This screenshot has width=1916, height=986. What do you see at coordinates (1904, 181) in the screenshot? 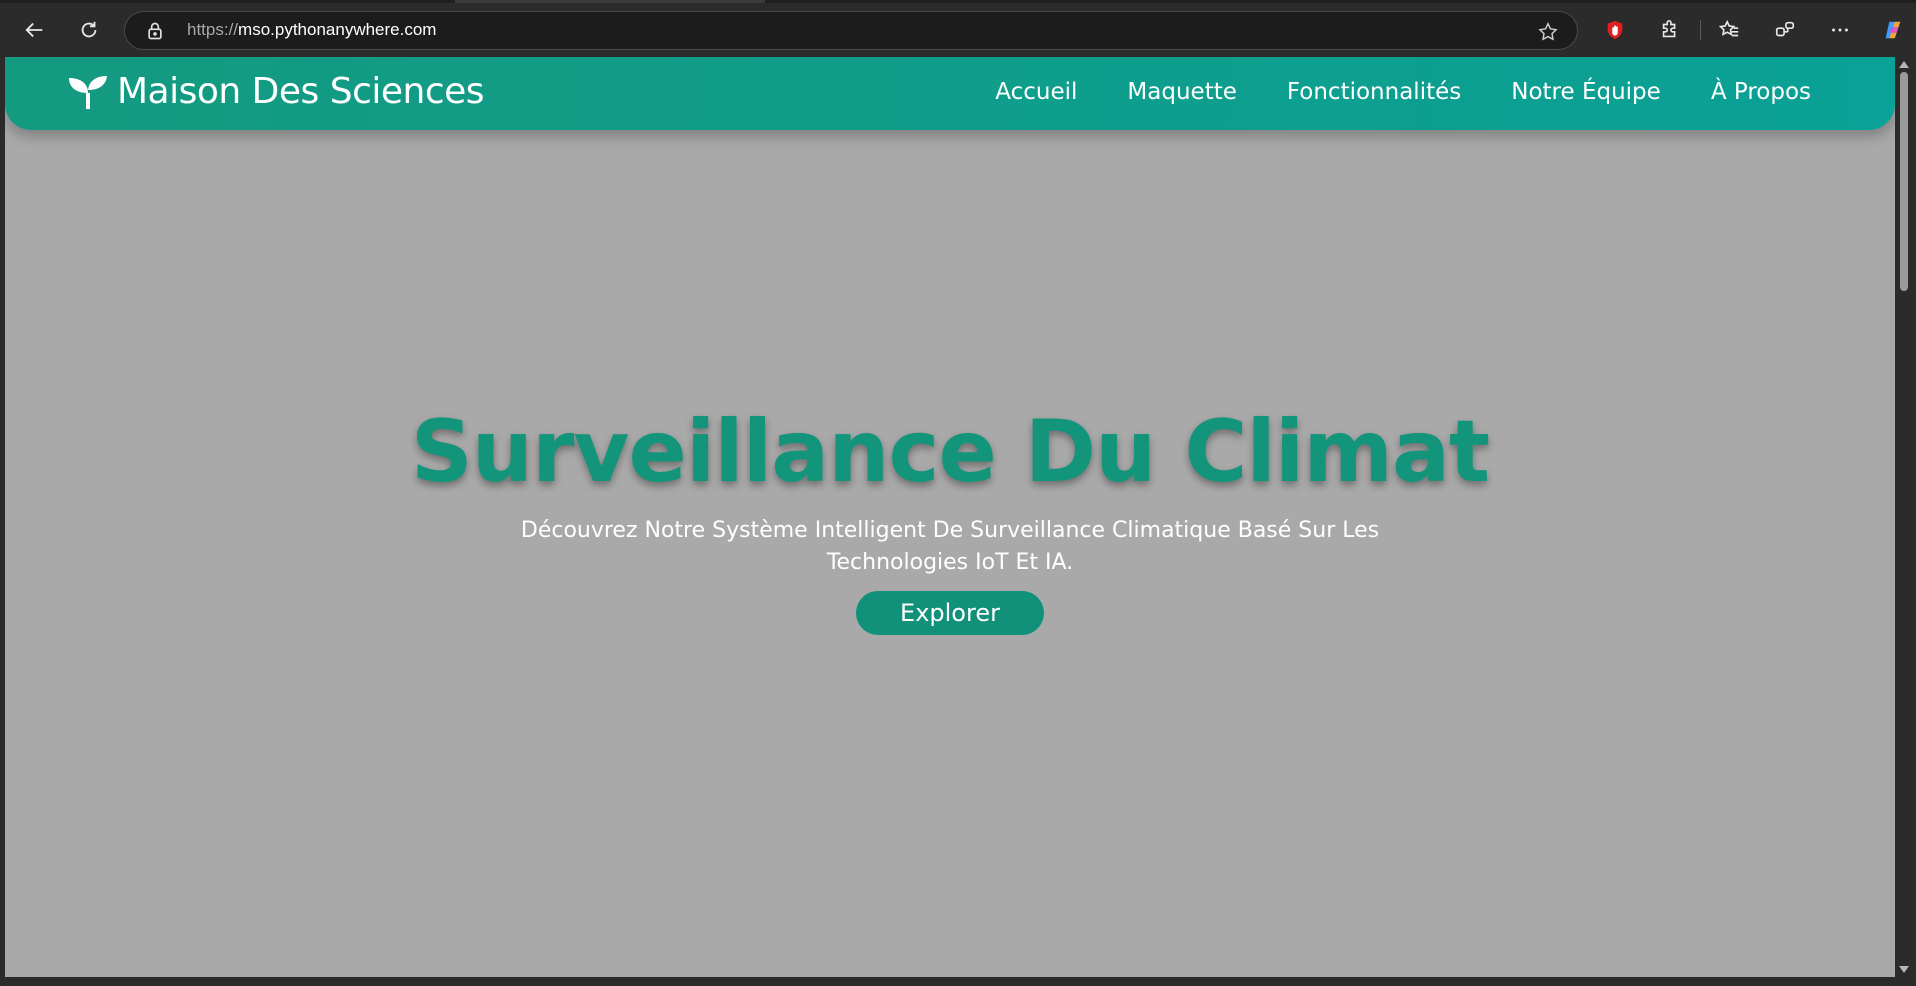
I see `scrollbar-thumb` at bounding box center [1904, 181].